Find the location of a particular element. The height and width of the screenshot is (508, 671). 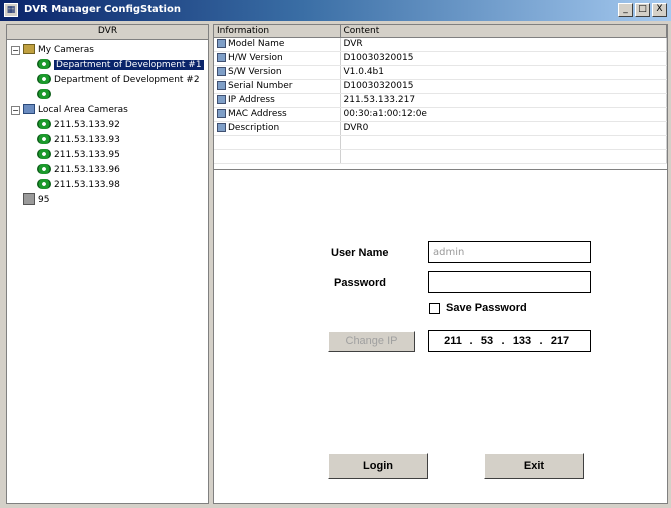

column-header-content: Content is located at coordinates (503, 31).